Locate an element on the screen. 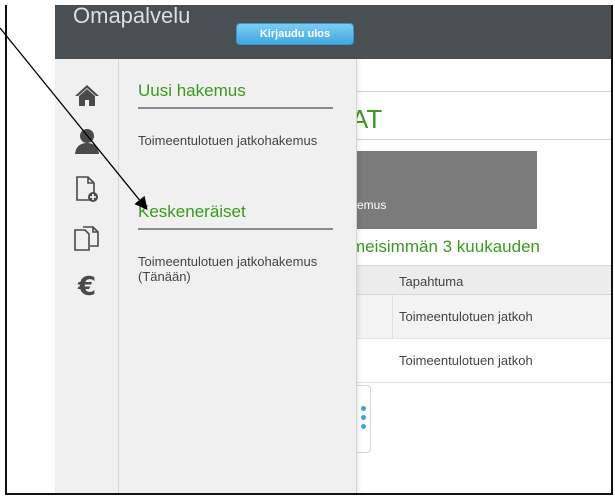 The height and width of the screenshot is (497, 615). drawer-item-draft-application: Toimeentulotuen jatkohakemus (Tänään) is located at coordinates (235, 269).